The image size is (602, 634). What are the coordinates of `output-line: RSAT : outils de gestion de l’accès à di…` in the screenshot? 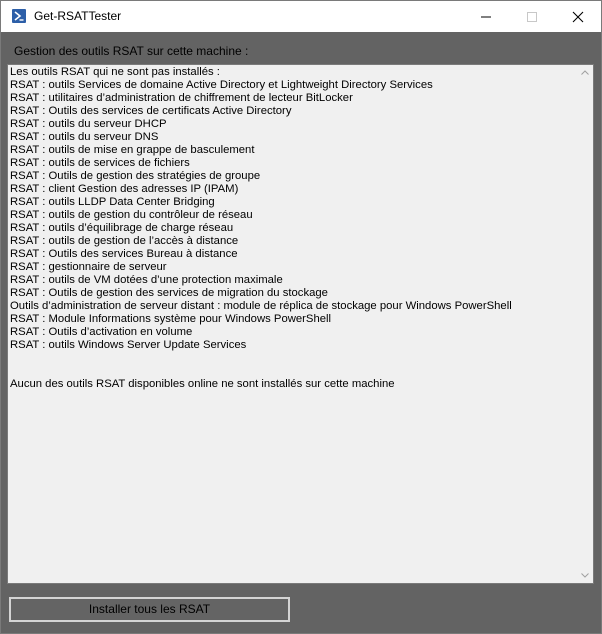 It's located at (124, 241).